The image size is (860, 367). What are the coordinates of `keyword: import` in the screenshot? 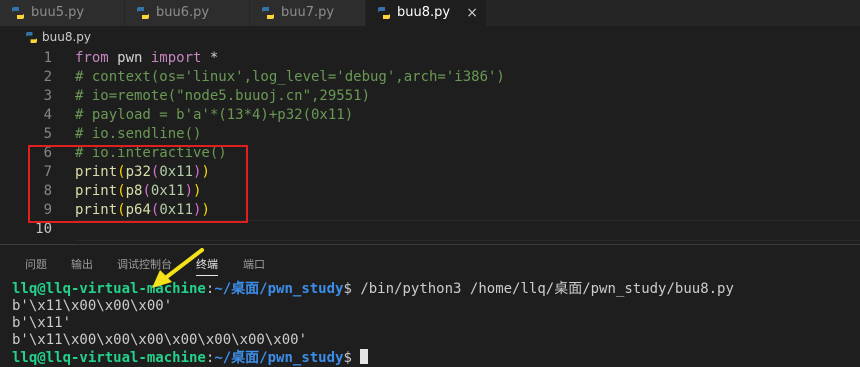 It's located at (176, 58).